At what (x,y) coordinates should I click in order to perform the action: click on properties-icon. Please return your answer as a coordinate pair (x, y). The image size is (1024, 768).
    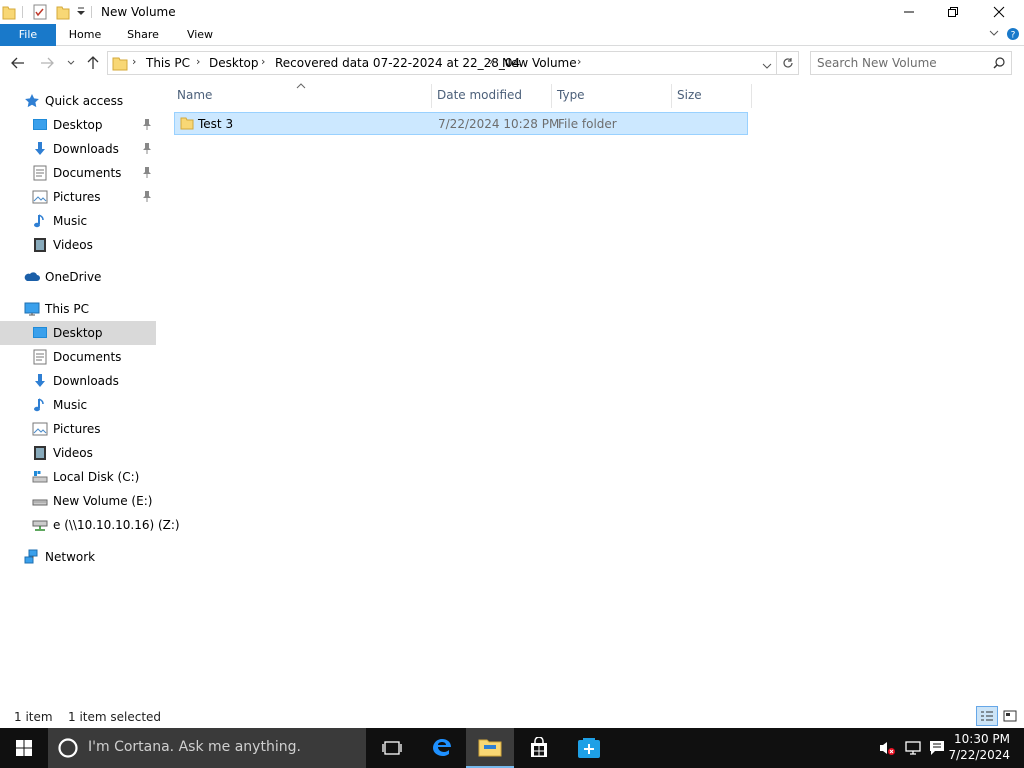
    Looking at the image, I should click on (40, 13).